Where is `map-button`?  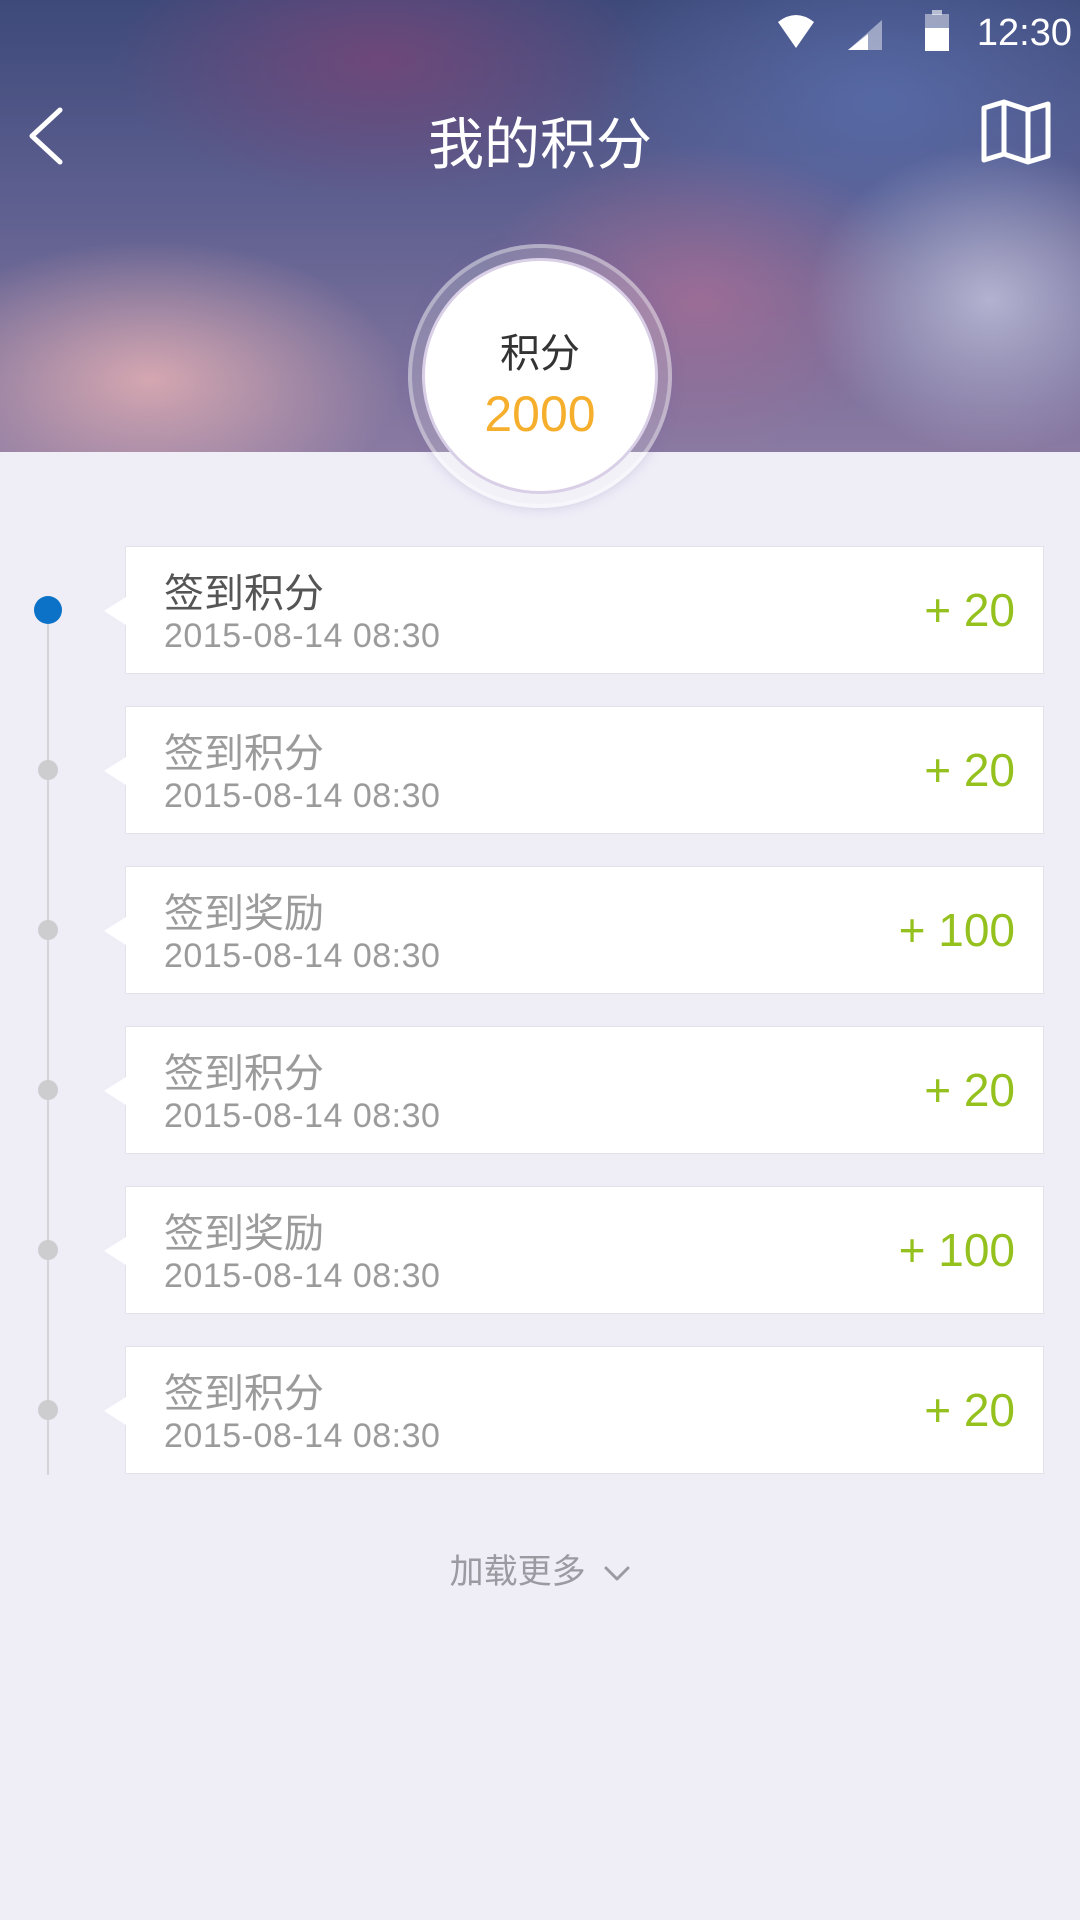 map-button is located at coordinates (1016, 132).